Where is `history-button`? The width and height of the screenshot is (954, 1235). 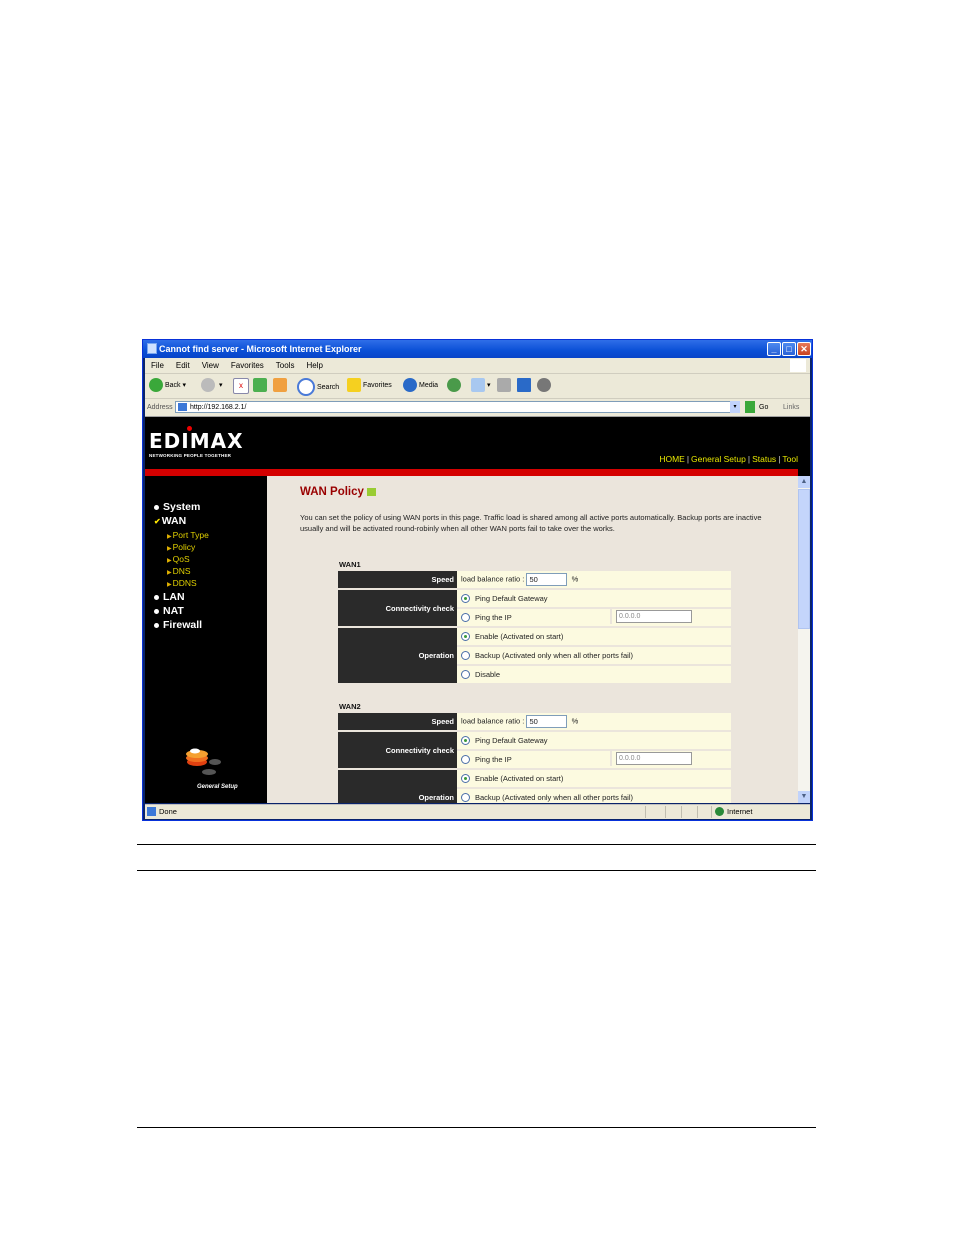
history-button is located at coordinates (455, 386).